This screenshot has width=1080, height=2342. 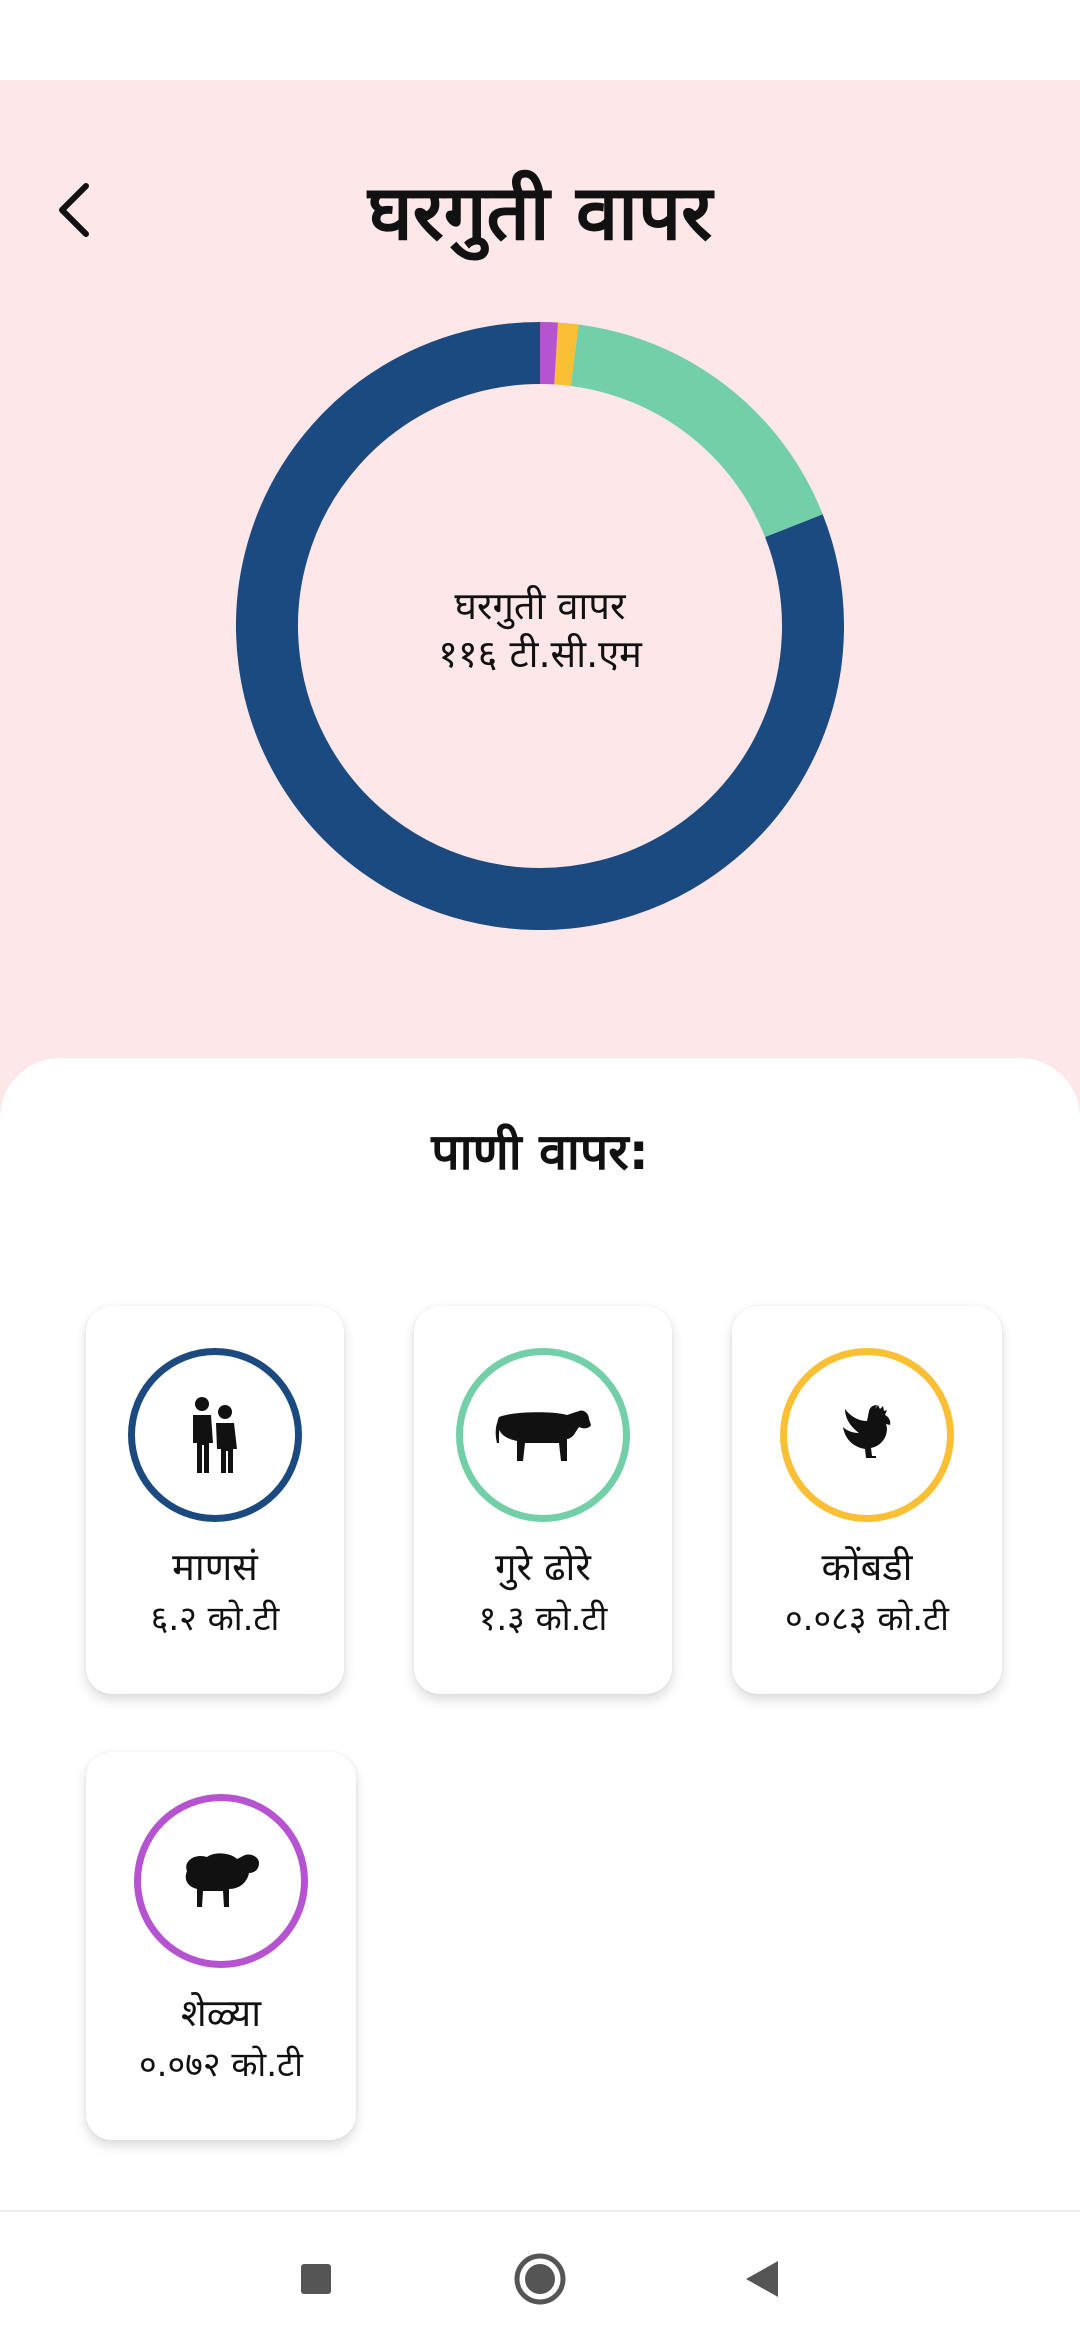 I want to click on recents-square-icon, so click(x=316, y=2279).